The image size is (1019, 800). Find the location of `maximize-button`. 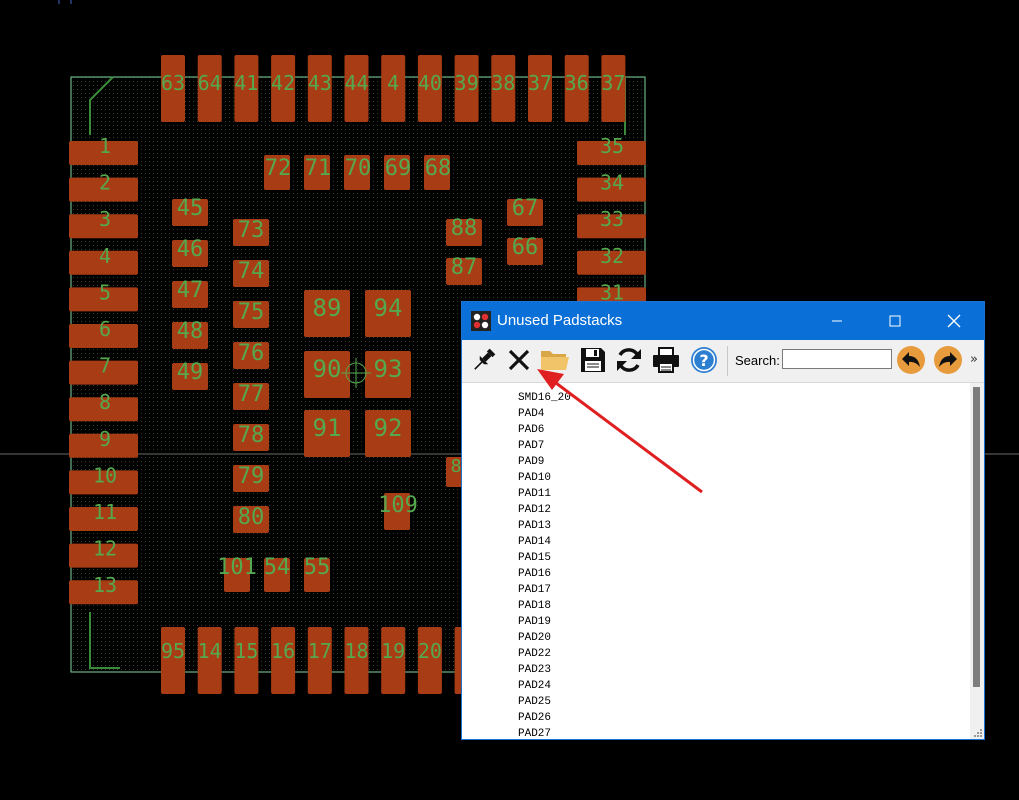

maximize-button is located at coordinates (895, 321).